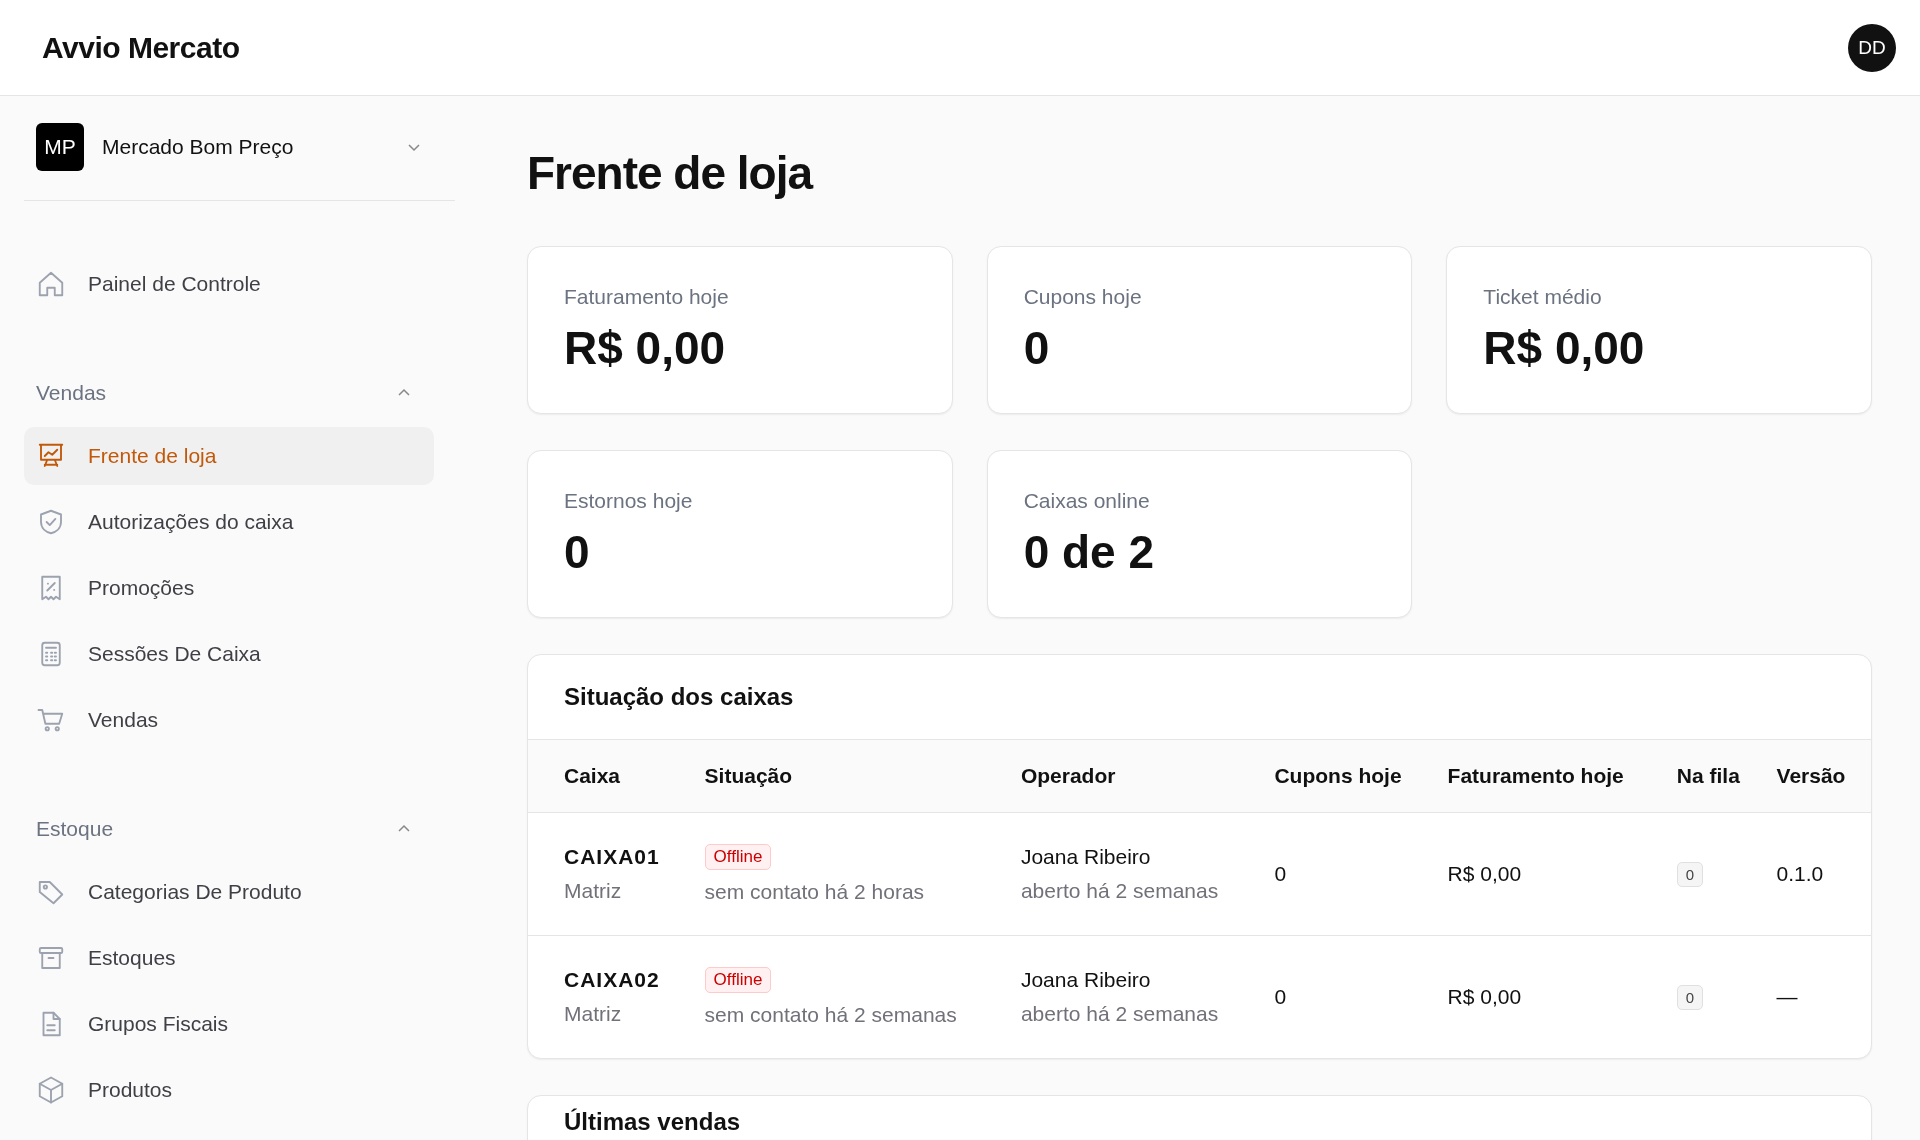 The width and height of the screenshot is (1920, 1140). Describe the element at coordinates (1543, 297) in the screenshot. I see `stat-label: Ticket médio` at that location.